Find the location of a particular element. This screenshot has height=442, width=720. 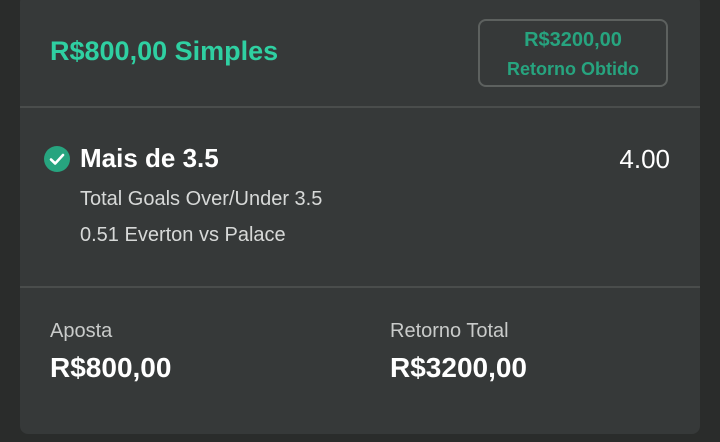

stake-label: Aposta is located at coordinates (81, 331).